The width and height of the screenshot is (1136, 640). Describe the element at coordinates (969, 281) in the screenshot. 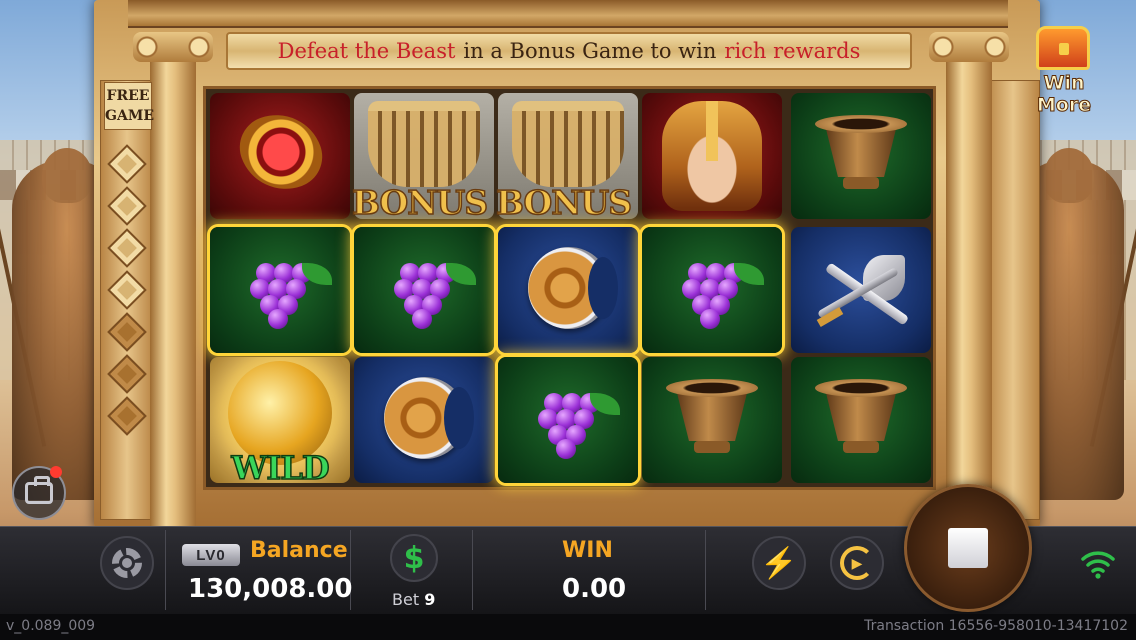

I see `column-right` at that location.